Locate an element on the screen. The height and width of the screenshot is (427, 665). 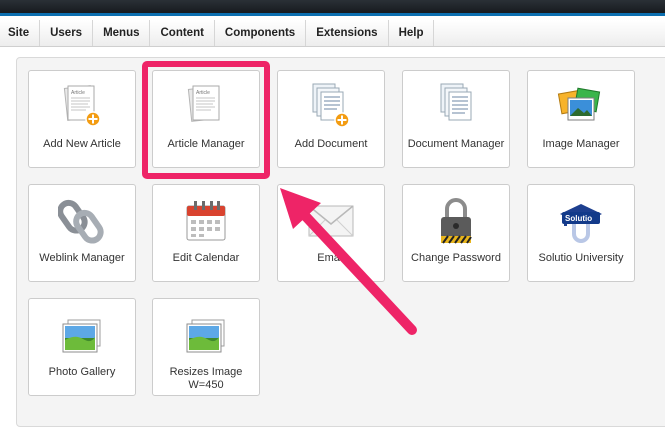
tile-photo-gallery: Photo Gallery is located at coordinates (82, 347).